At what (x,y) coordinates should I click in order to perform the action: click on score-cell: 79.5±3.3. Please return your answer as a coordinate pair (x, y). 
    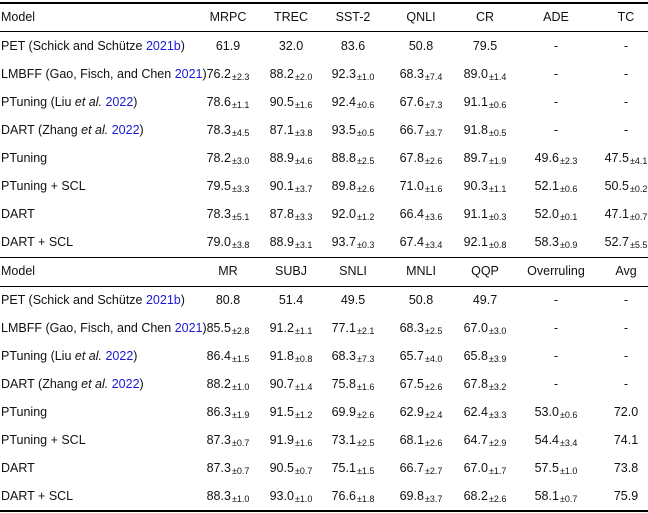
    Looking at the image, I should click on (228, 186).